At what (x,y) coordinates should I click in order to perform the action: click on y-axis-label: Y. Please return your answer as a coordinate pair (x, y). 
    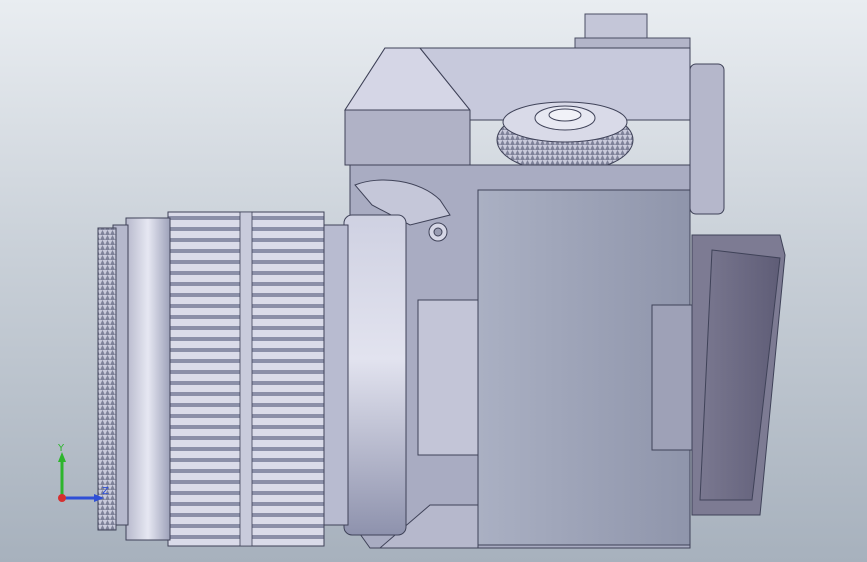
    Looking at the image, I should click on (61, 448).